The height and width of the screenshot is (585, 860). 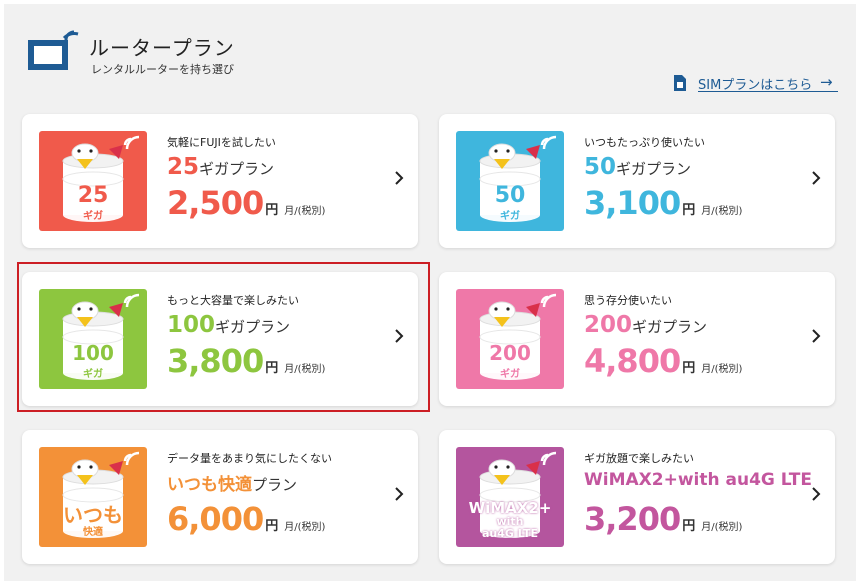 I want to click on page-subtitle: レンタルルーターを持ち選び, so click(x=162, y=69).